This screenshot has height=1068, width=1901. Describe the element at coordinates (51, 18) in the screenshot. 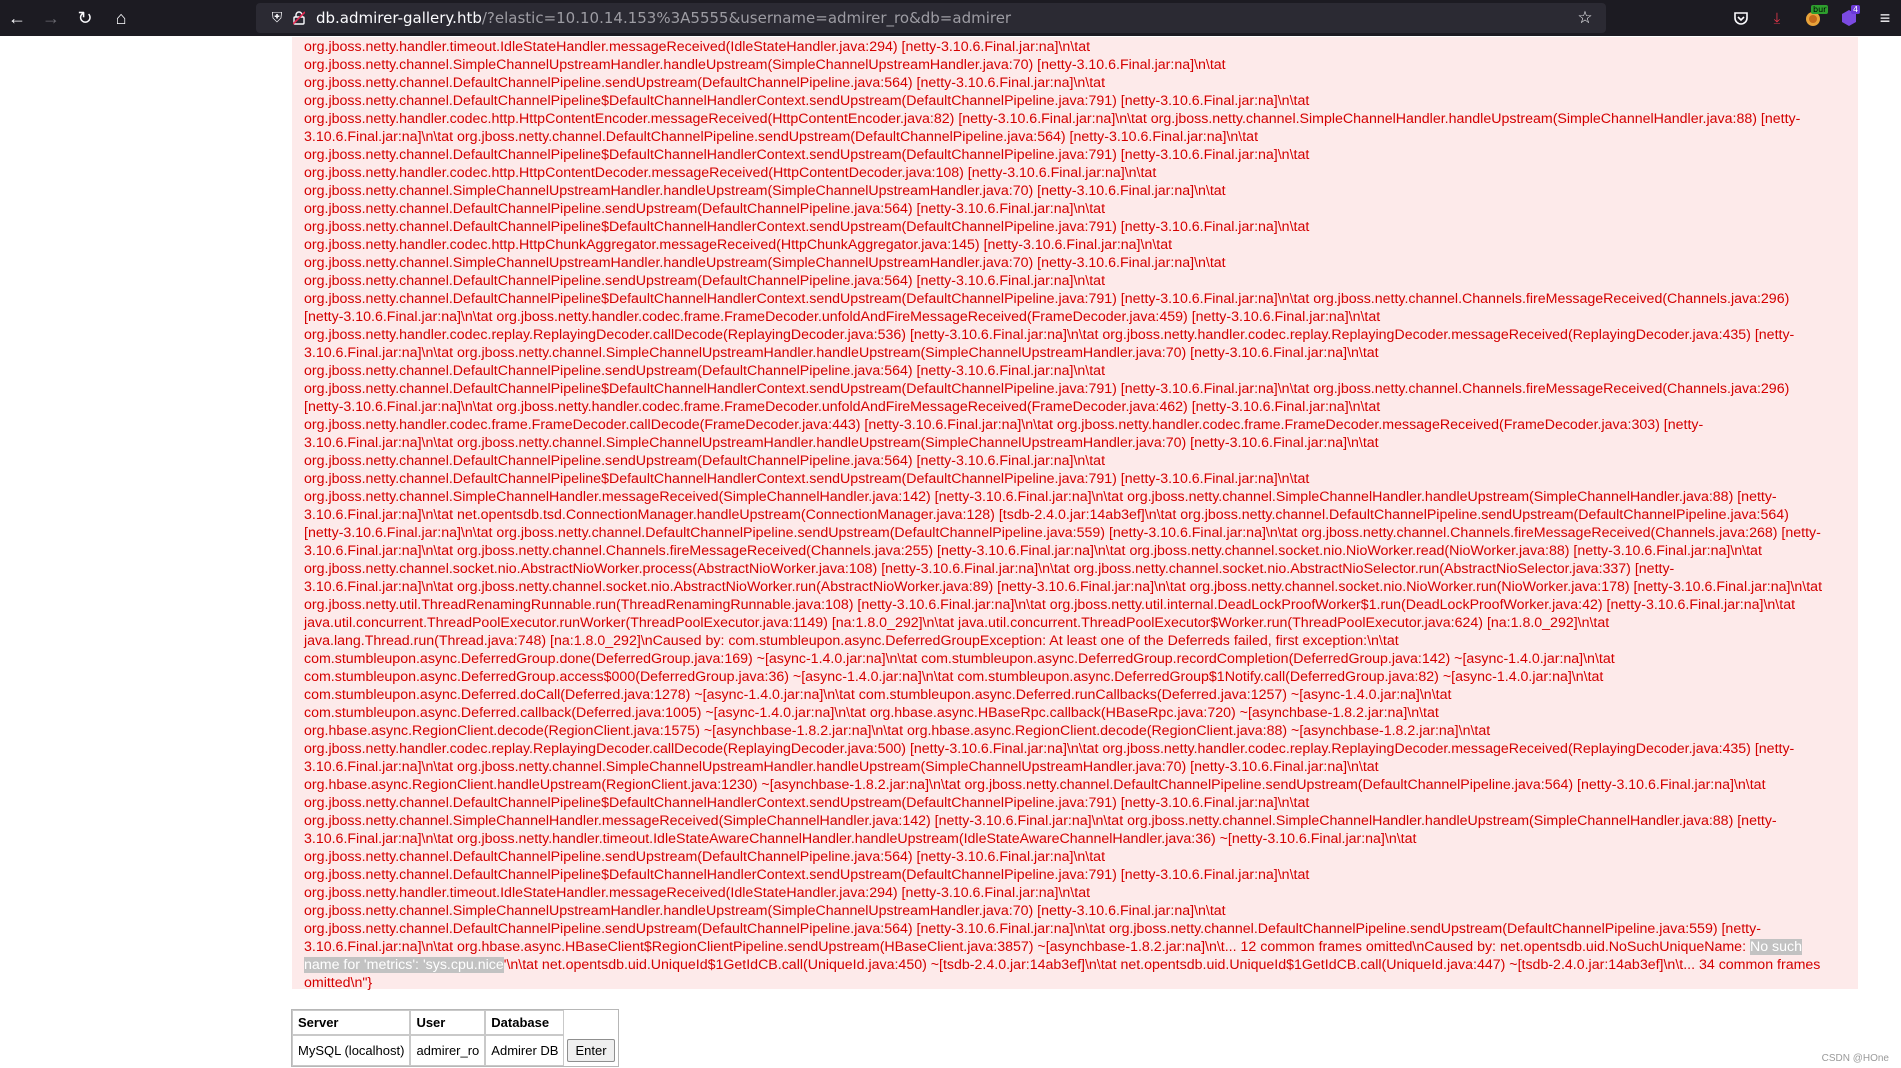

I see `forward-icon: →` at that location.